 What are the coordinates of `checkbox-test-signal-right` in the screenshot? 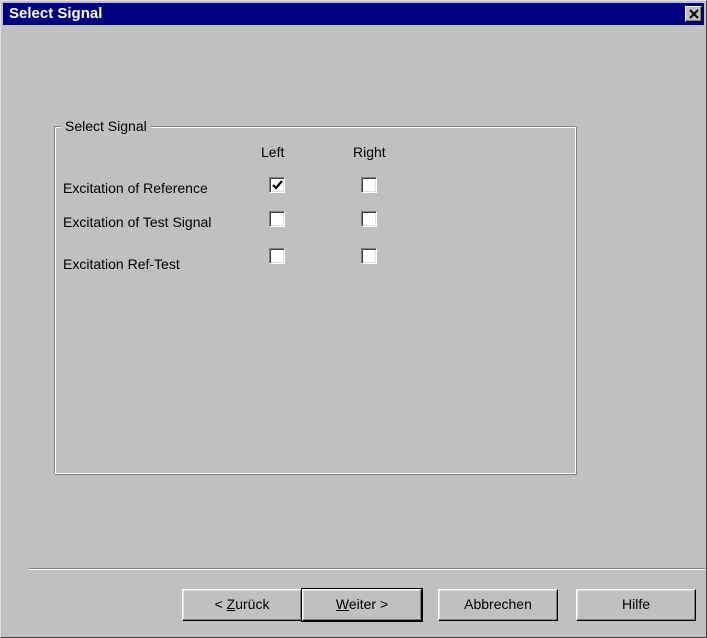 It's located at (369, 219).